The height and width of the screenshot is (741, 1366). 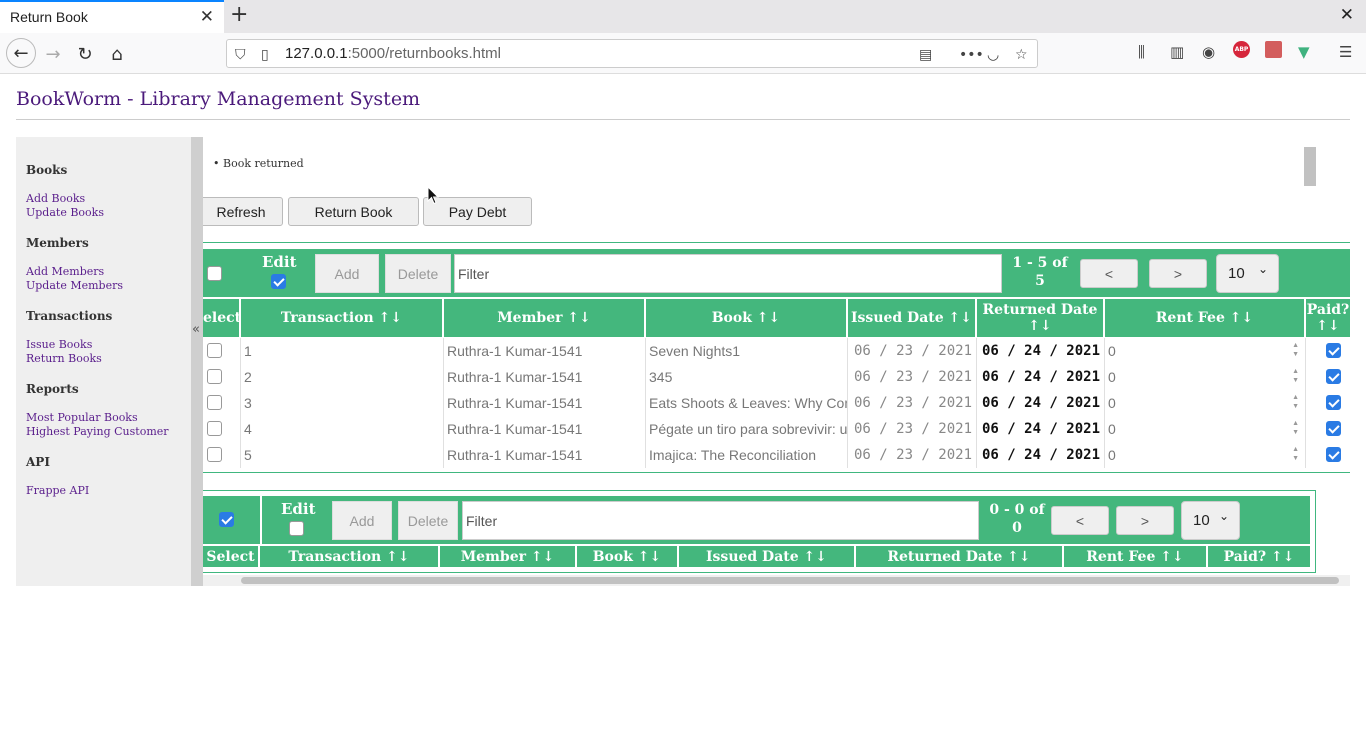 What do you see at coordinates (925, 55) in the screenshot?
I see `reader-view-icon: ▤` at bounding box center [925, 55].